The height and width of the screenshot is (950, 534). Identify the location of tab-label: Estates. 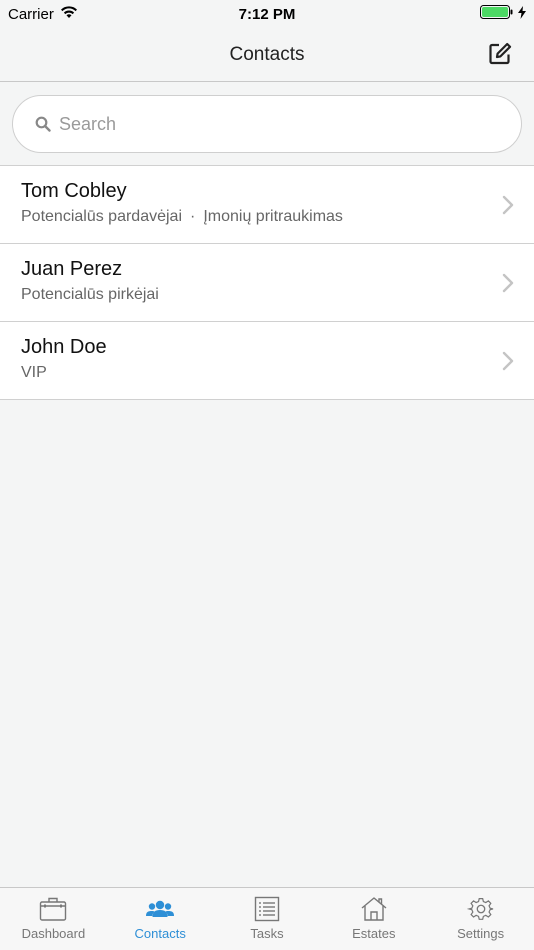
(374, 933).